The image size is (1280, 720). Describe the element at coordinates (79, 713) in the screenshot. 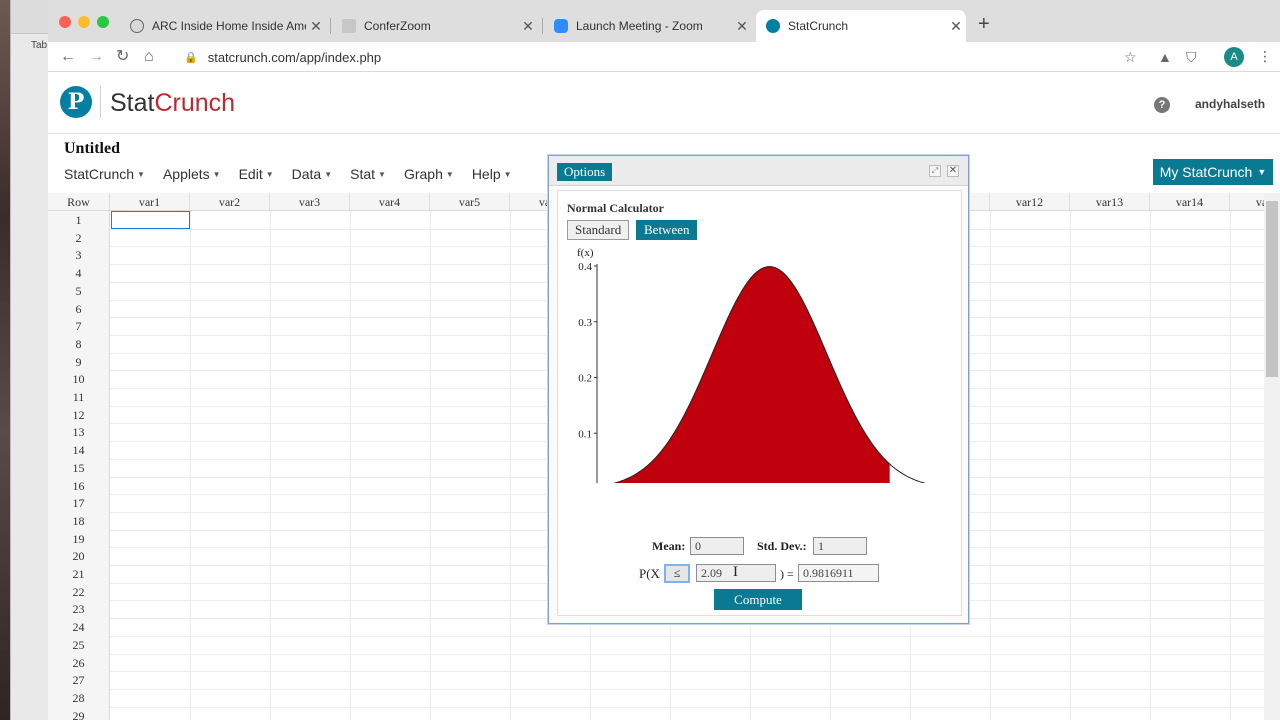

I see `row-number: 29` at that location.